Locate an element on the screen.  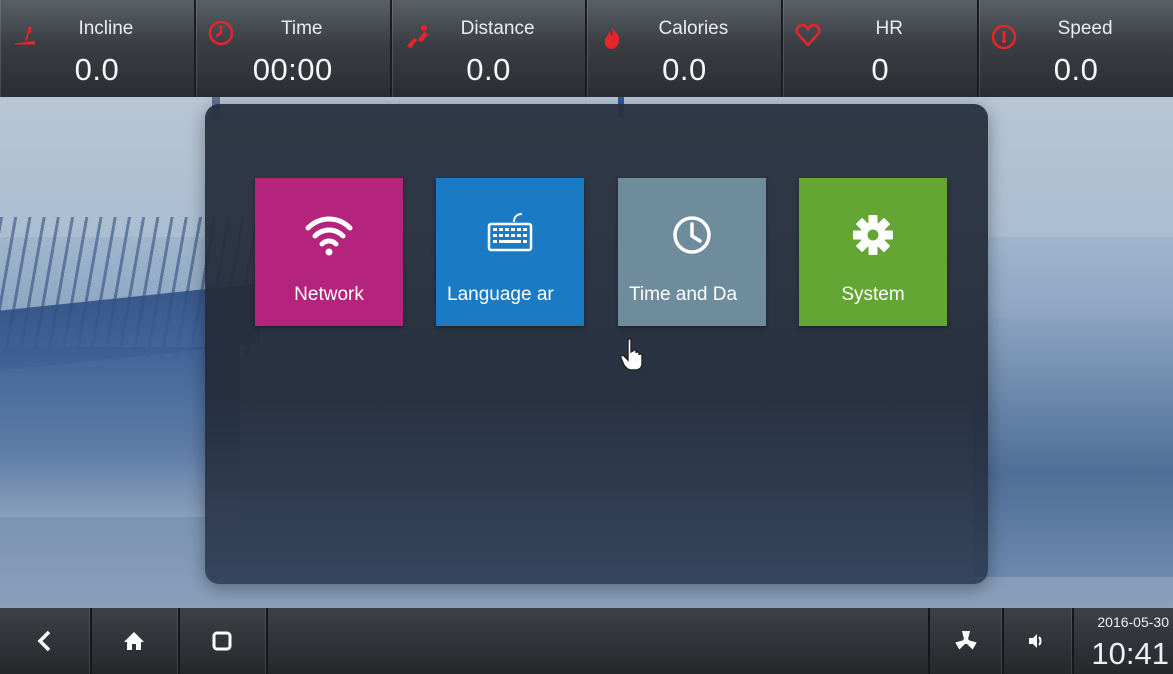
stat-label: Speed is located at coordinates (1085, 28).